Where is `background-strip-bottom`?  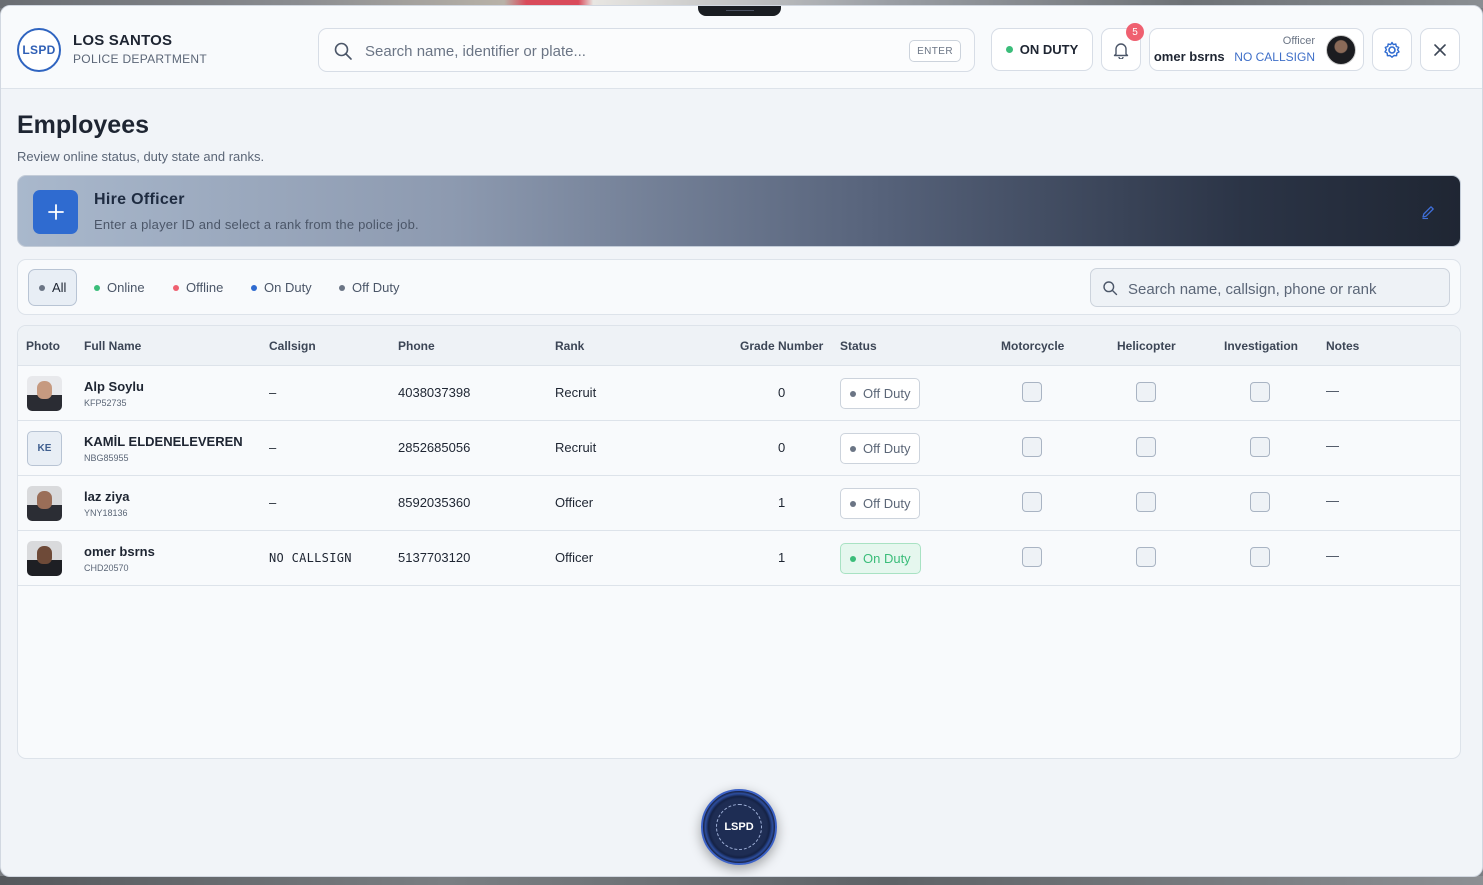
background-strip-bottom is located at coordinates (741, 880).